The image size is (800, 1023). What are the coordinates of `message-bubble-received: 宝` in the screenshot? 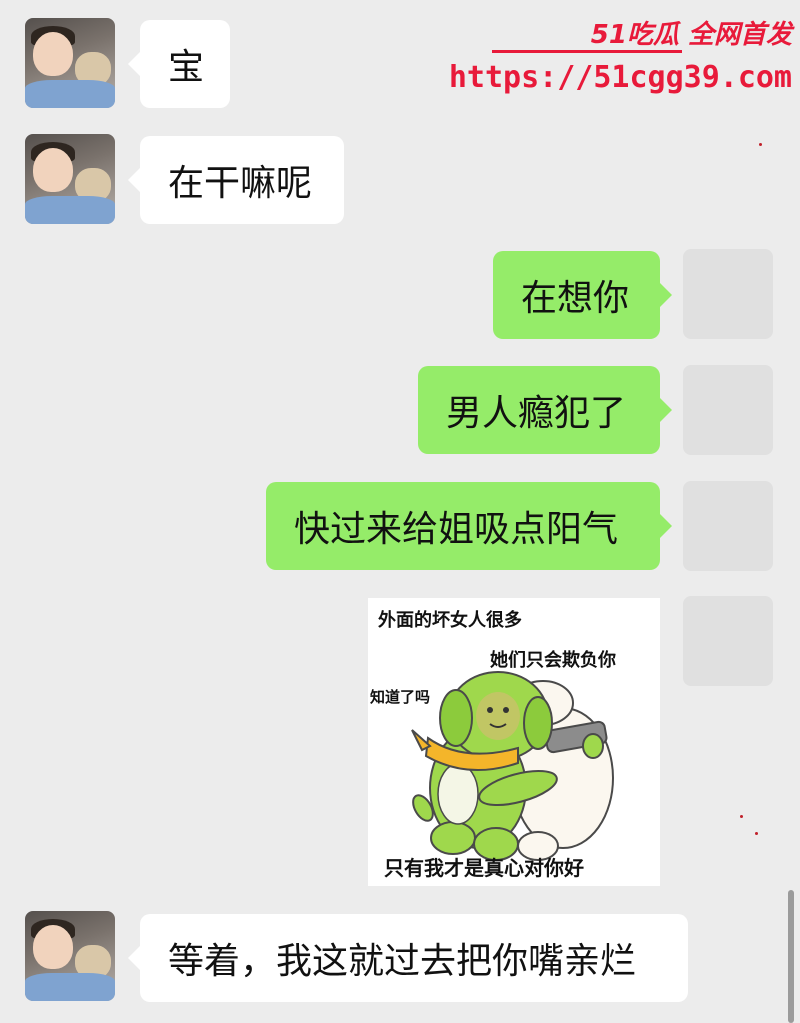 It's located at (179, 64).